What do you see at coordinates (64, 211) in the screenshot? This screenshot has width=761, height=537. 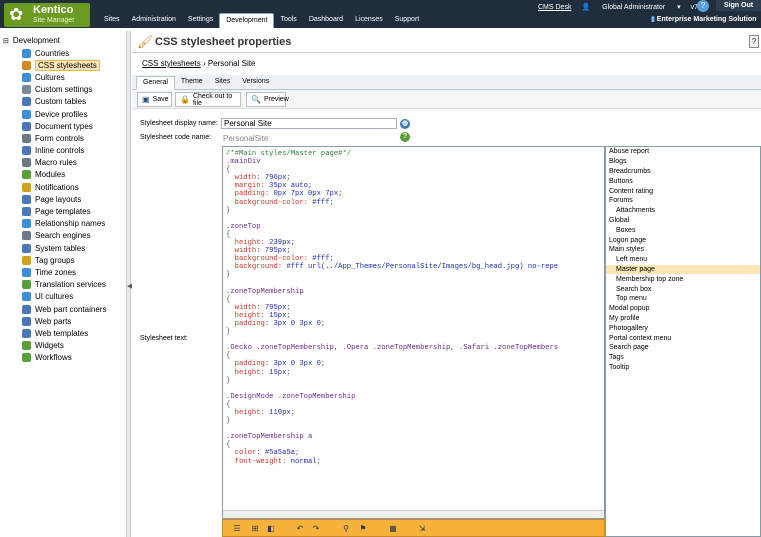 I see `sidebar-item-page-templates: Page templates` at bounding box center [64, 211].